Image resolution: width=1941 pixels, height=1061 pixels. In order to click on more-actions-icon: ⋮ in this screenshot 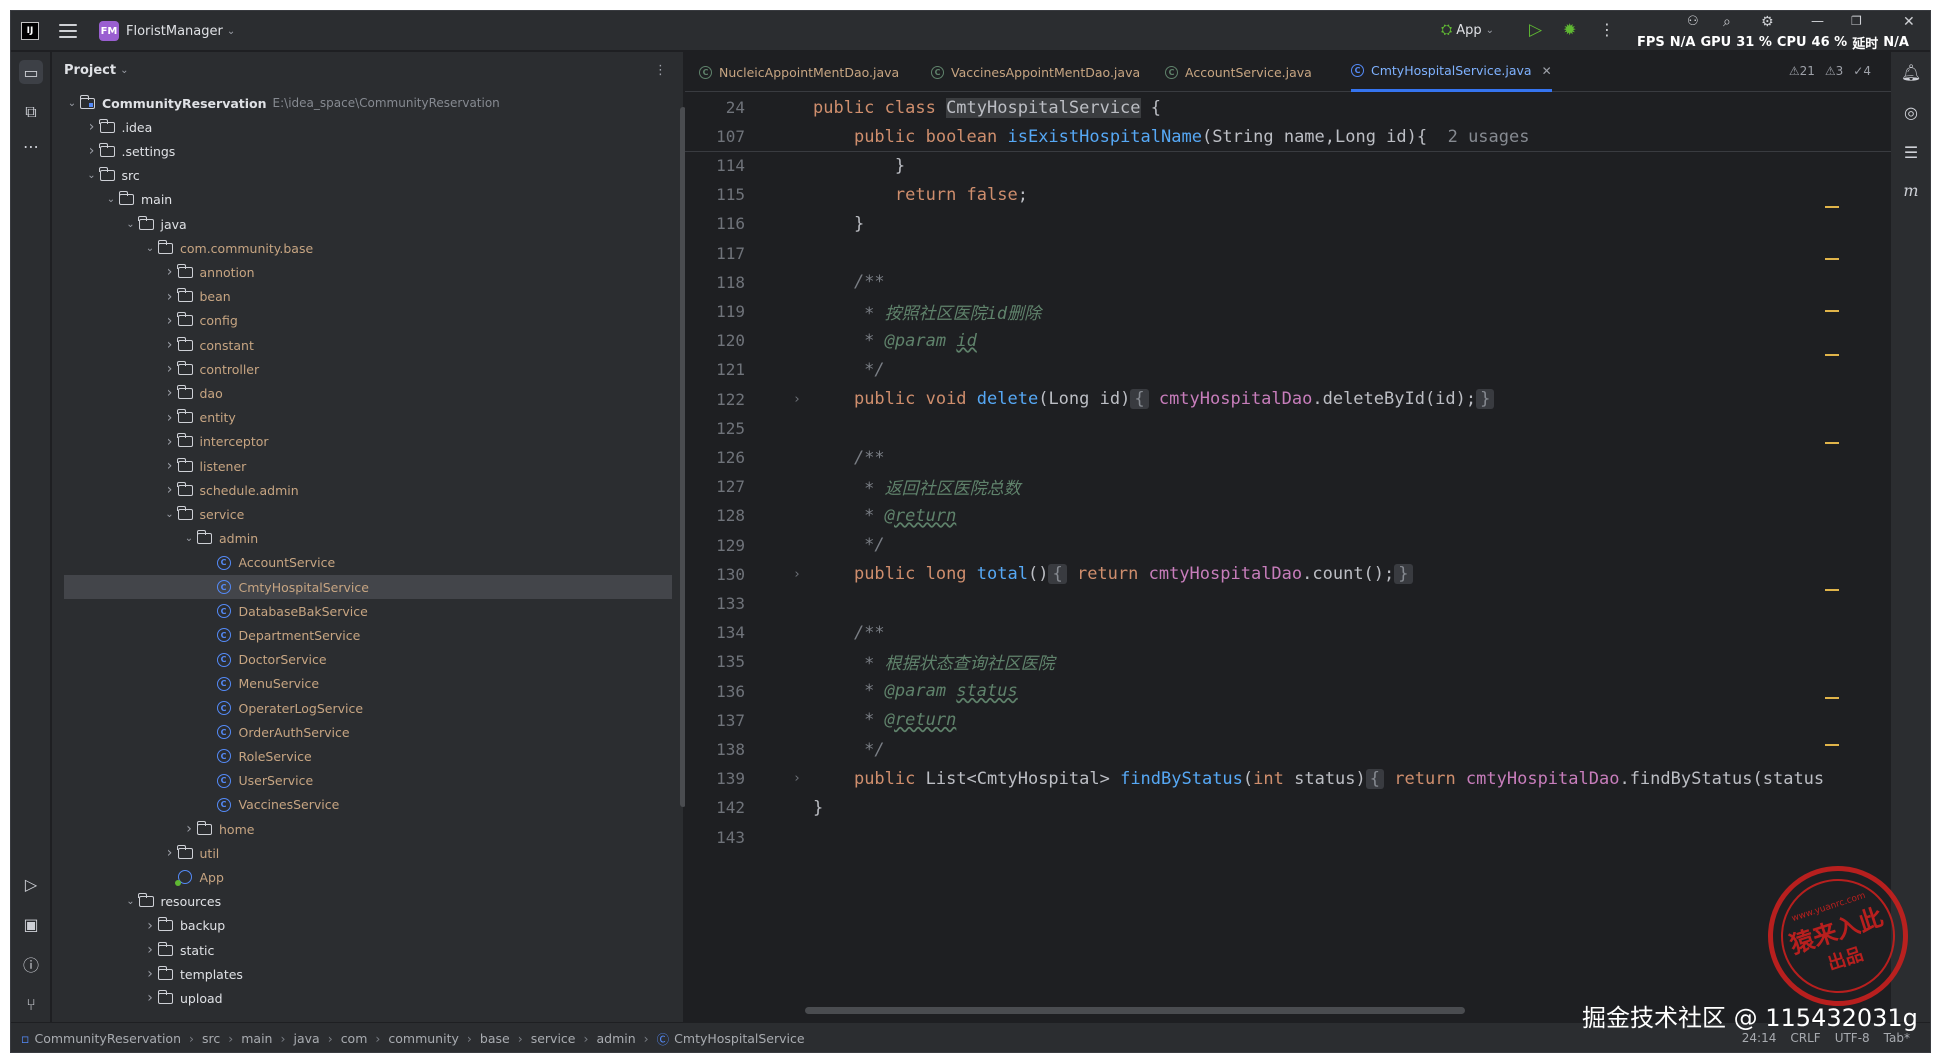, I will do `click(1607, 29)`.